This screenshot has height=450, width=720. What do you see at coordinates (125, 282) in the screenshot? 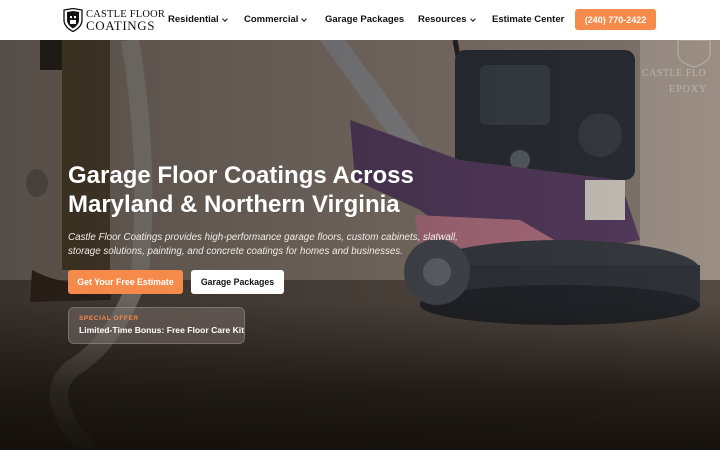
I see `free-estimate-button: Get Your Free Estimate` at bounding box center [125, 282].